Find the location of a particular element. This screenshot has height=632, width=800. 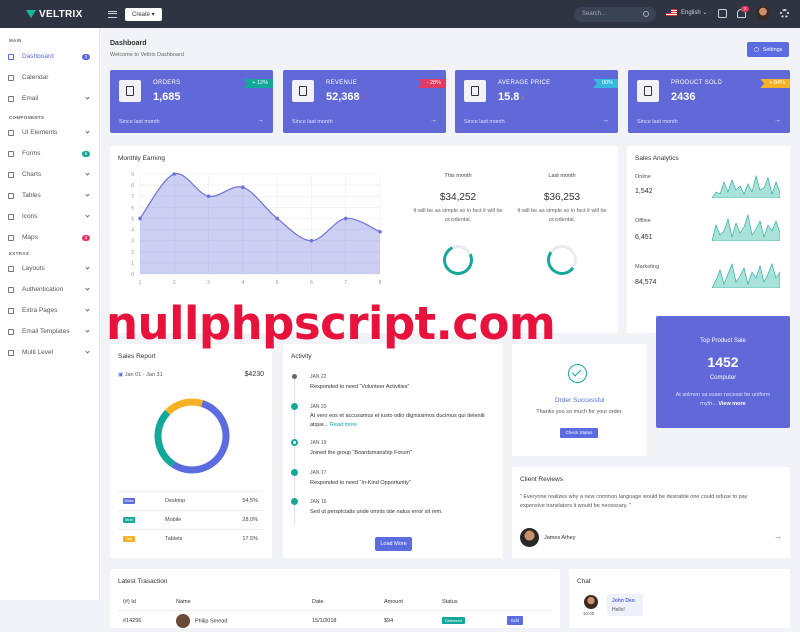

legend-row-desktop: Desk Desktop 54.5% is located at coordinates (190, 500).